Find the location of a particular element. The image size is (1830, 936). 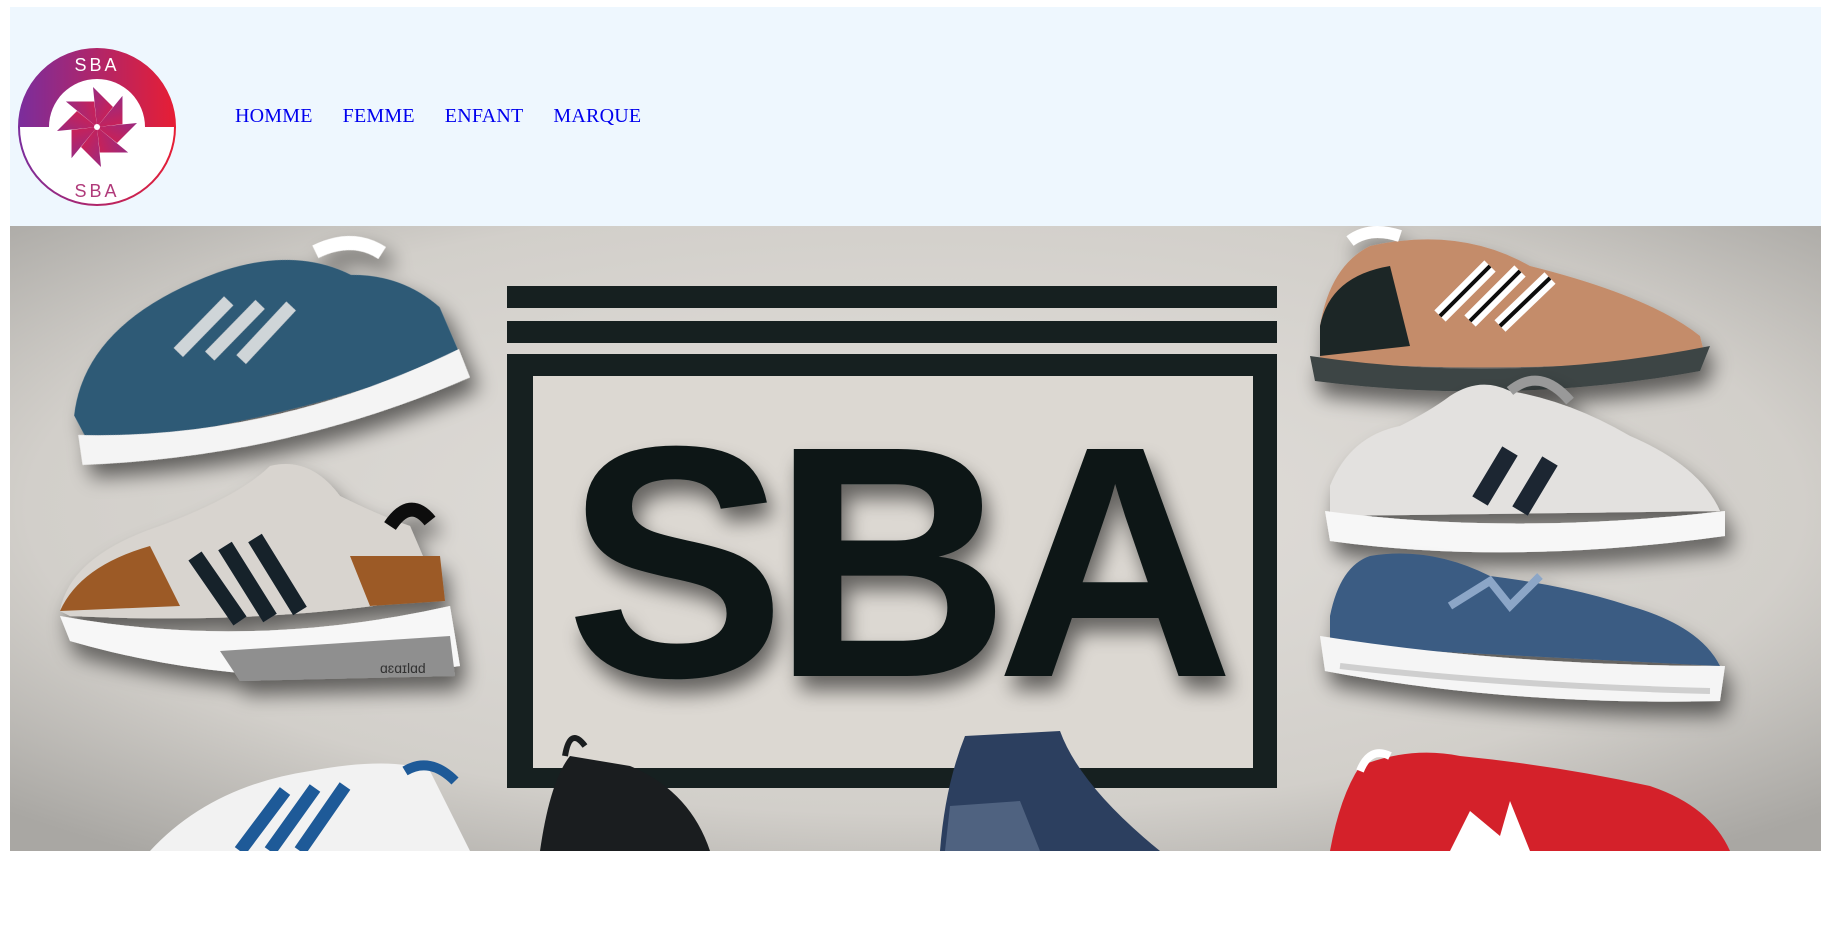

logo-graphic: SBA SBA is located at coordinates (97, 127).